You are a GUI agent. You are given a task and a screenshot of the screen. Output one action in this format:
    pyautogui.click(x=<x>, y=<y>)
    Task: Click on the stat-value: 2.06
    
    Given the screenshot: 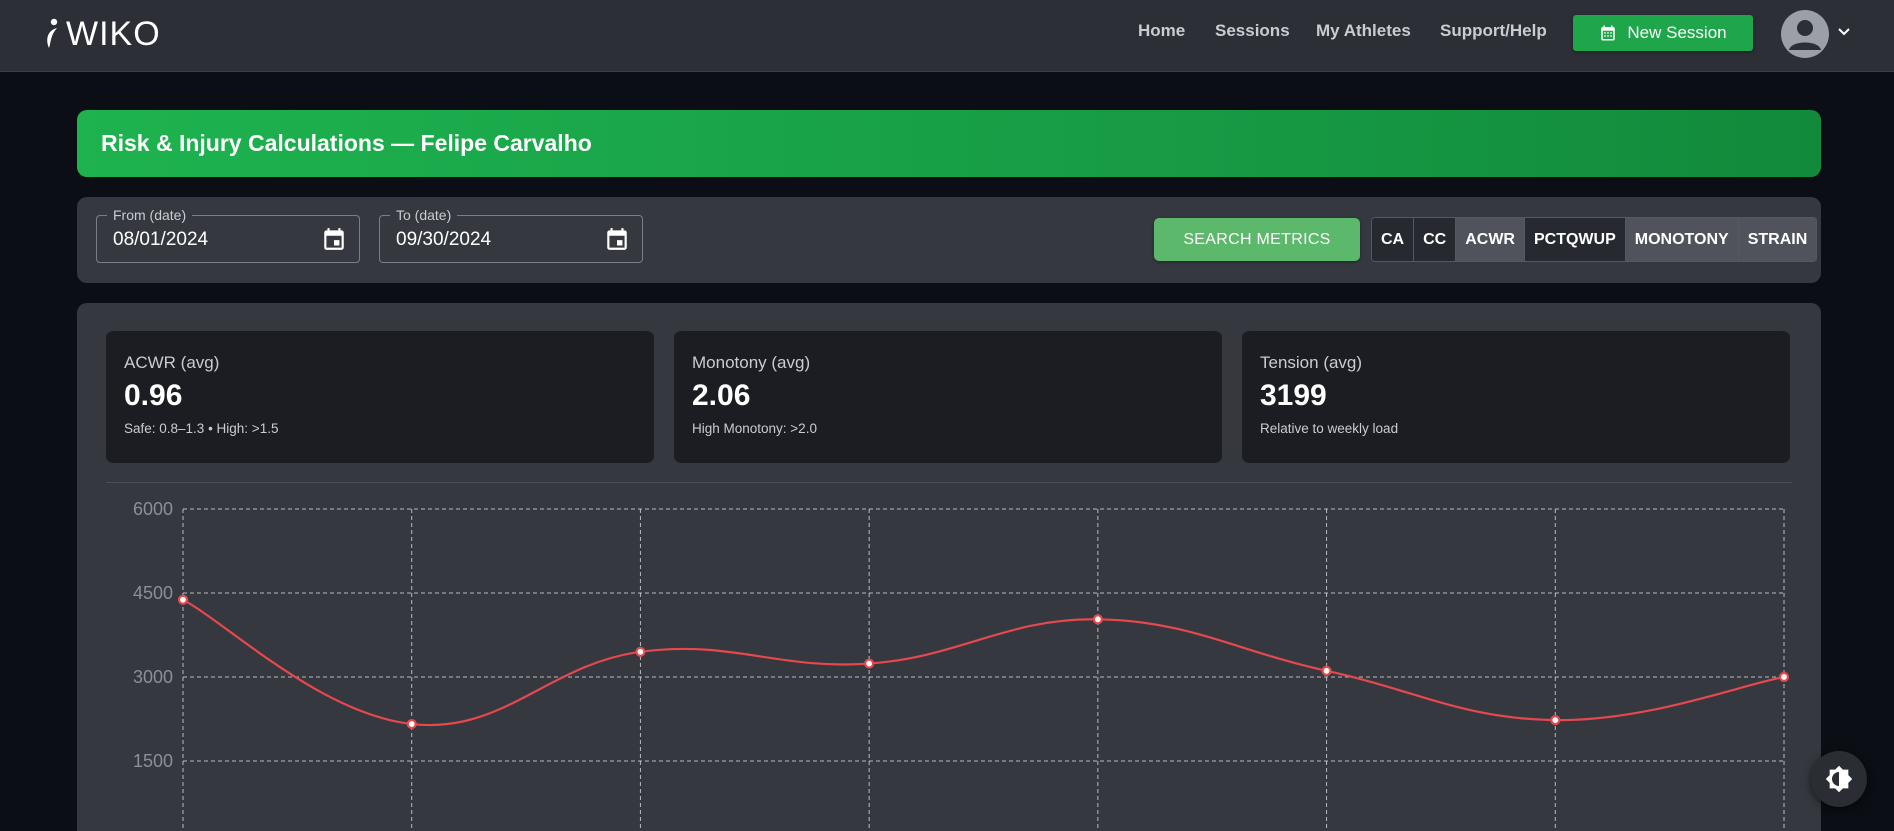 What is the action you would take?
    pyautogui.click(x=721, y=395)
    